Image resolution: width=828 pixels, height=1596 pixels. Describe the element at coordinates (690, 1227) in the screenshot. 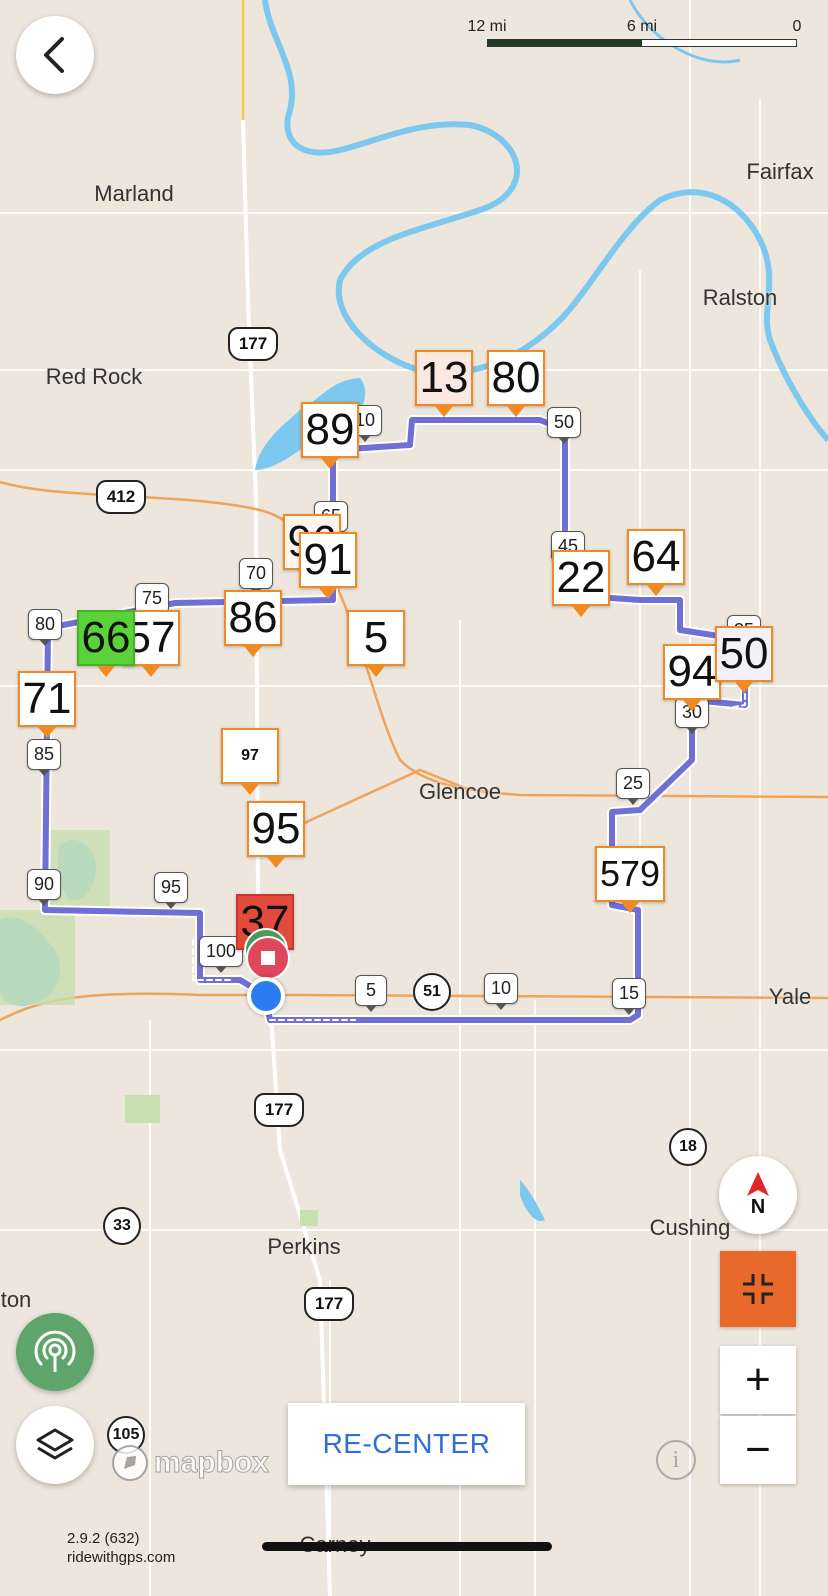

I see `place-cushing: Cushing` at that location.